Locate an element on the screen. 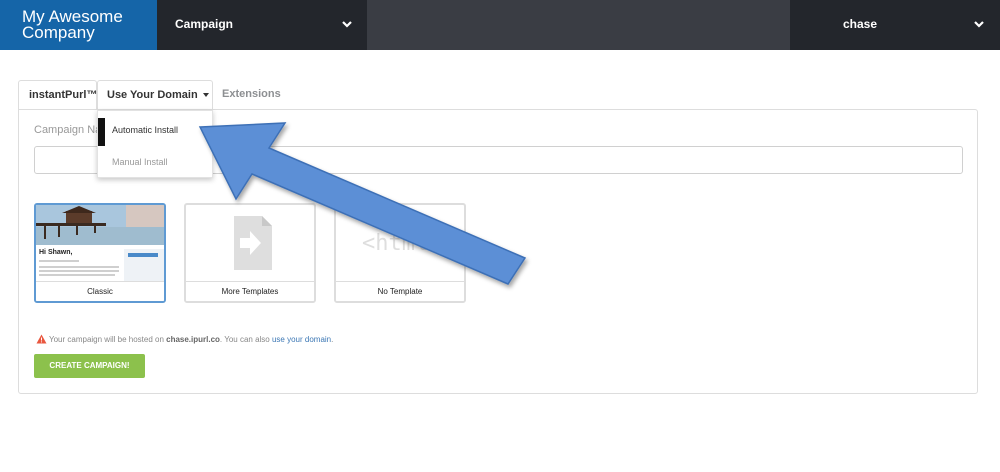  template-more-caption: More Templates is located at coordinates (250, 291).